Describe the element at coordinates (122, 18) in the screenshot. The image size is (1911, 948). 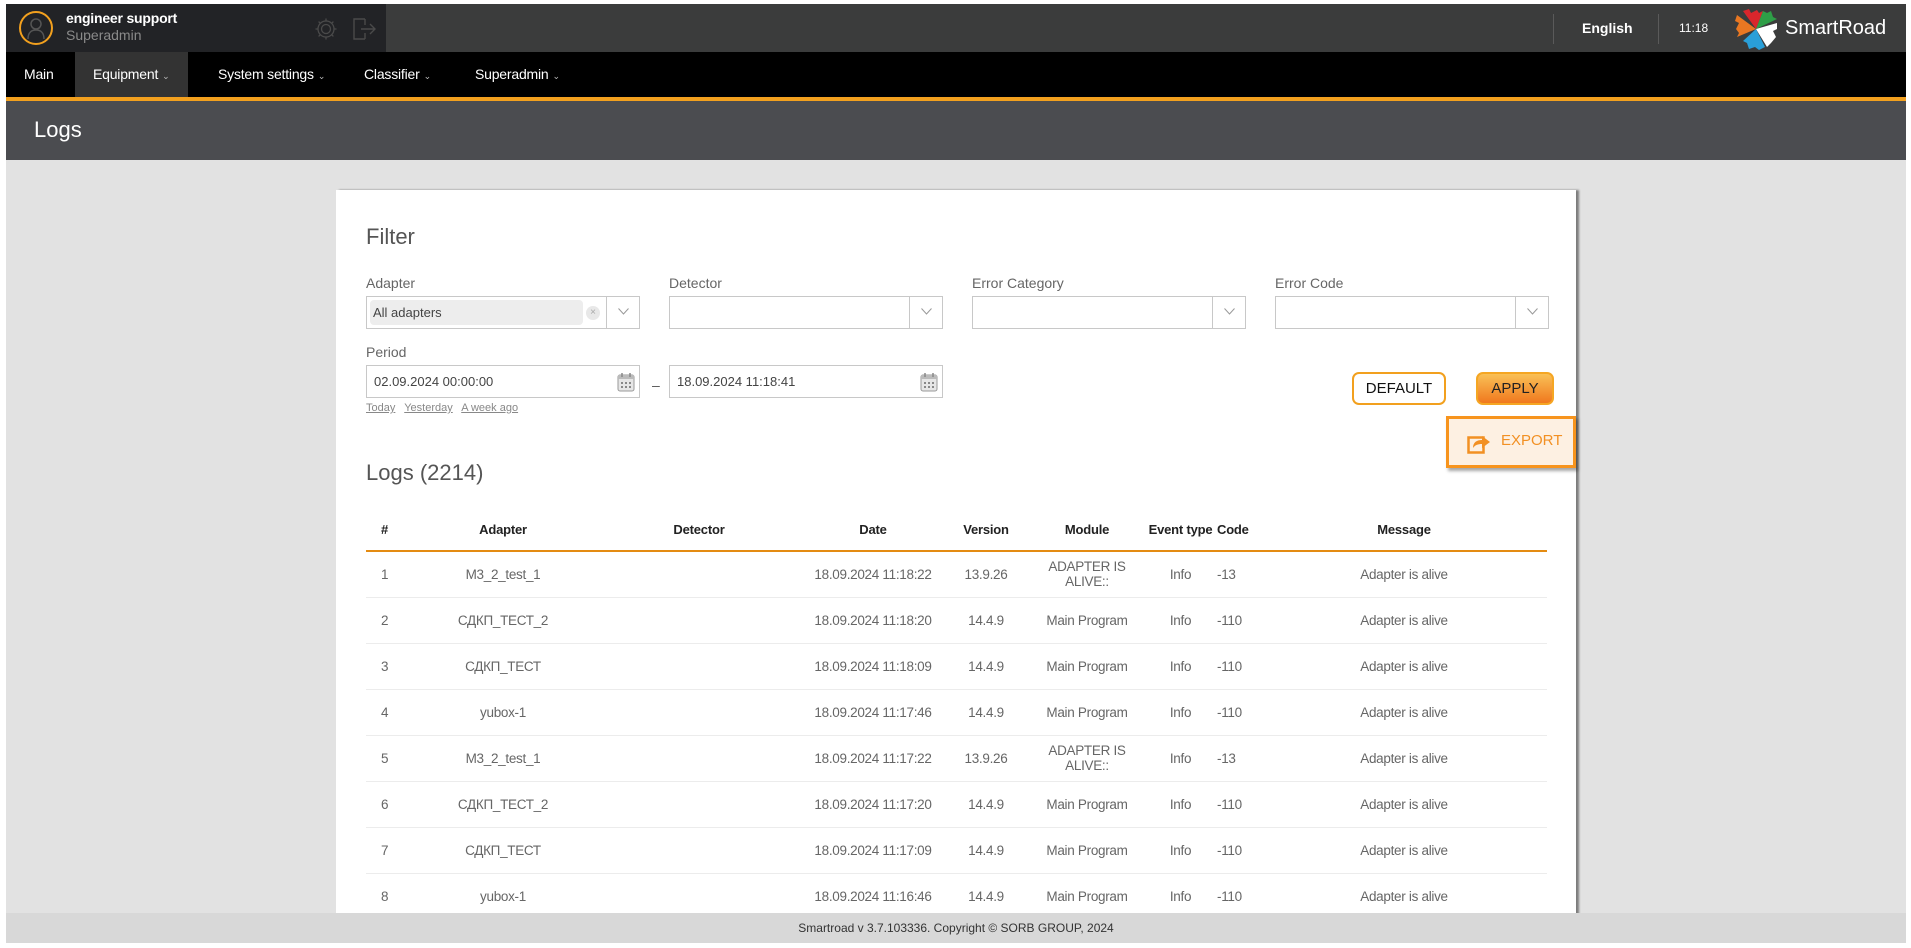
I see `user-name: engineer support` at that location.